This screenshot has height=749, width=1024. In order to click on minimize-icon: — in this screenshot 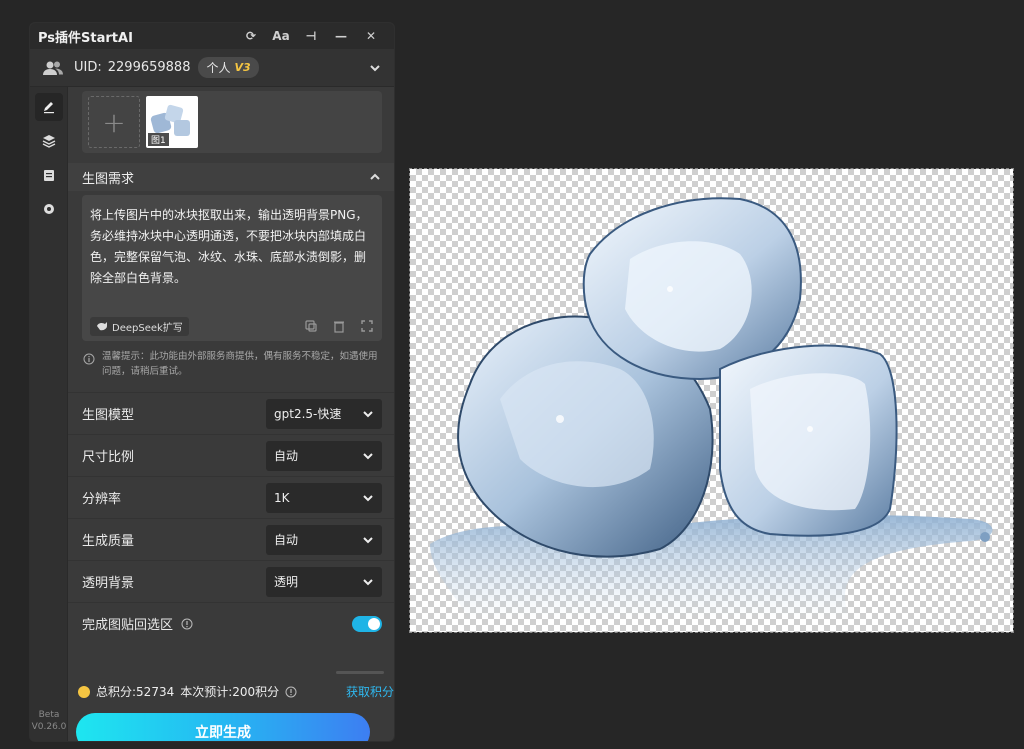, I will do `click(341, 36)`.